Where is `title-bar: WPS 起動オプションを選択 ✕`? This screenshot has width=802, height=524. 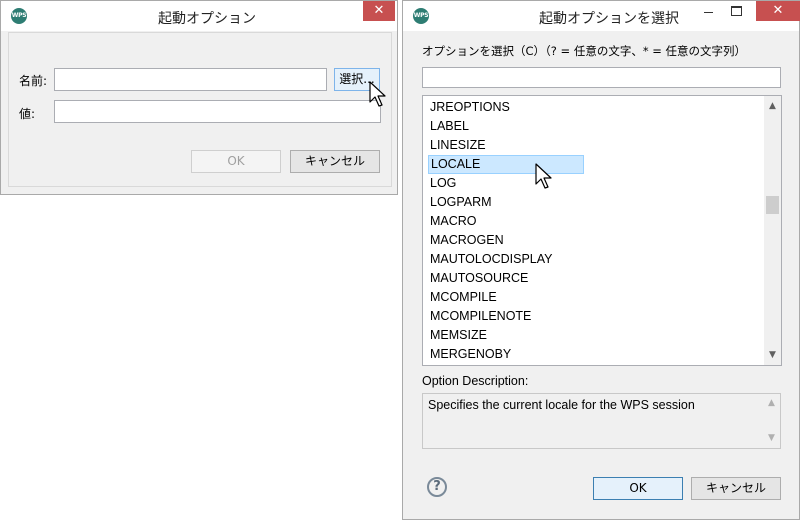 title-bar: WPS 起動オプションを選択 ✕ is located at coordinates (601, 16).